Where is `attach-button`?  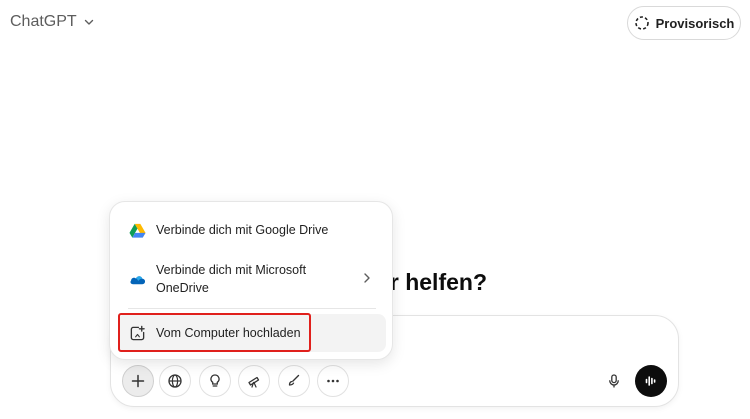
attach-button is located at coordinates (138, 381).